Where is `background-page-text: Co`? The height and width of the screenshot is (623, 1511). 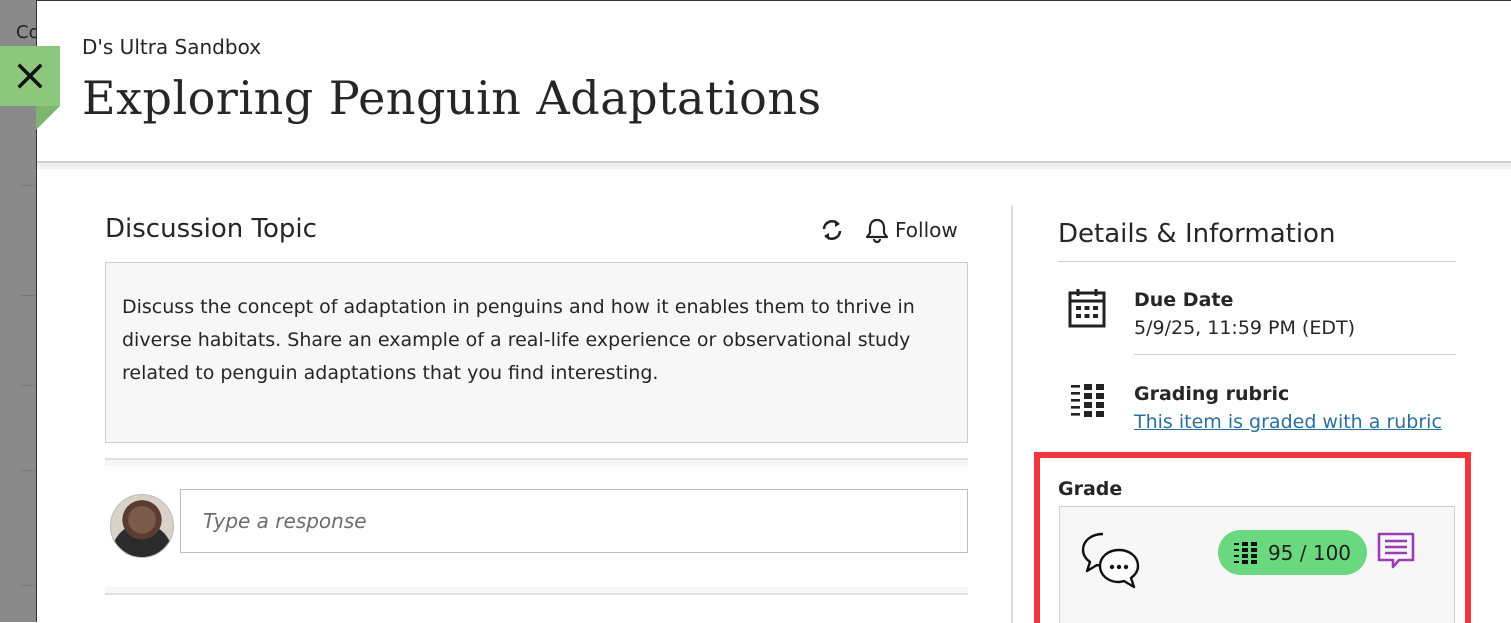 background-page-text: Co is located at coordinates (27, 32).